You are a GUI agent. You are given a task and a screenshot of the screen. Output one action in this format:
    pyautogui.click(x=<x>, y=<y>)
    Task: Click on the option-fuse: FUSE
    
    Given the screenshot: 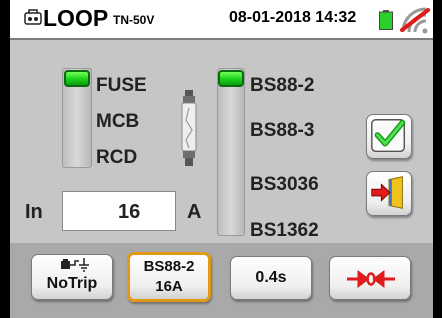 What is the action you would take?
    pyautogui.click(x=121, y=86)
    